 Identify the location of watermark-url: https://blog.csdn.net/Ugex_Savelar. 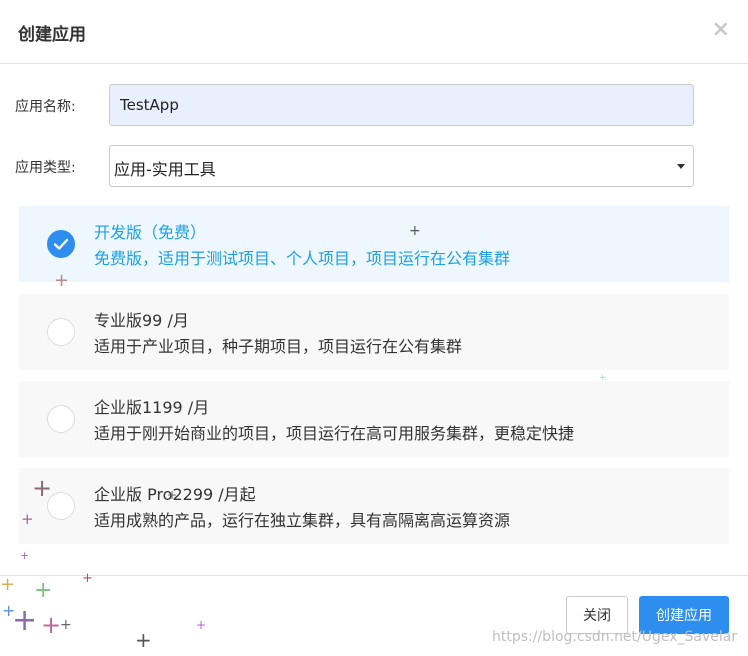
(615, 637).